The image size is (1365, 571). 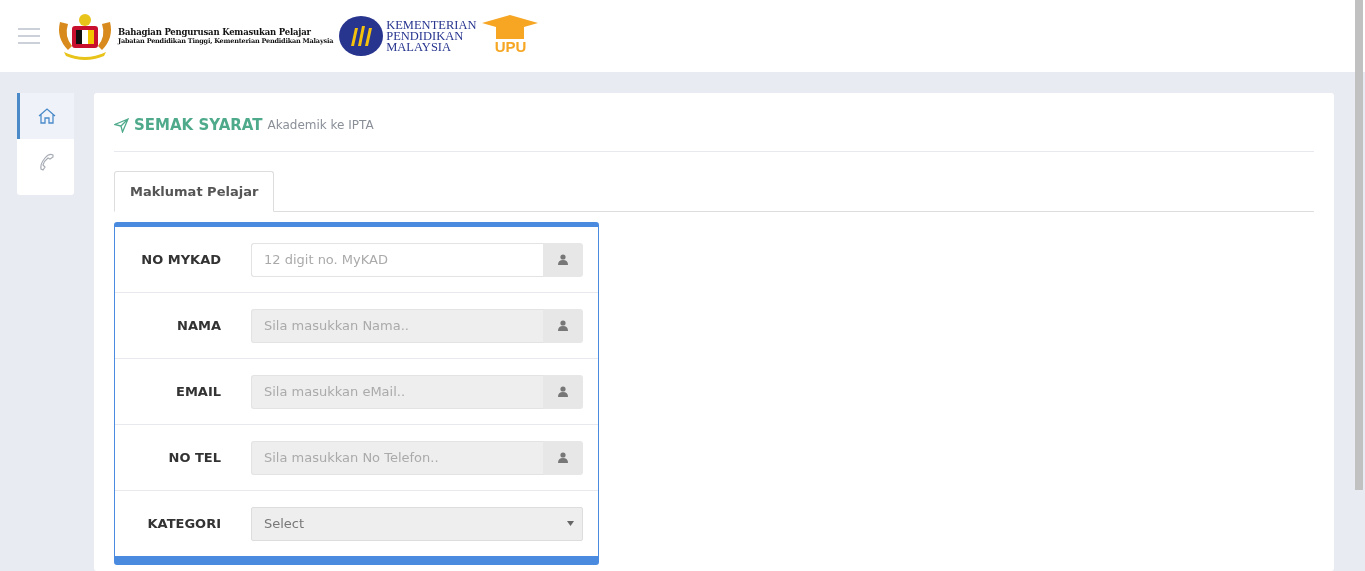 I want to click on tab: Maklumat Pelajar, so click(x=194, y=191).